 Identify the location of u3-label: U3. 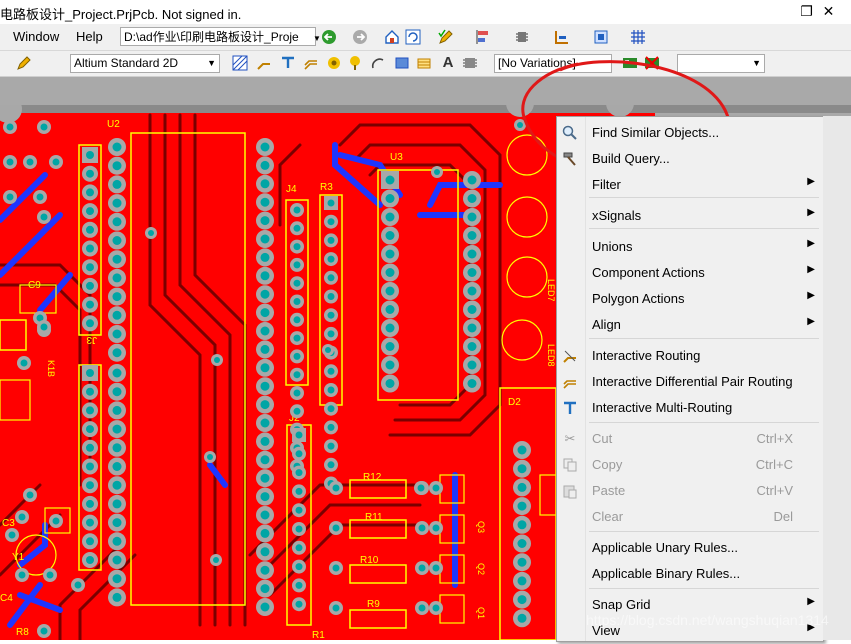
(396, 157).